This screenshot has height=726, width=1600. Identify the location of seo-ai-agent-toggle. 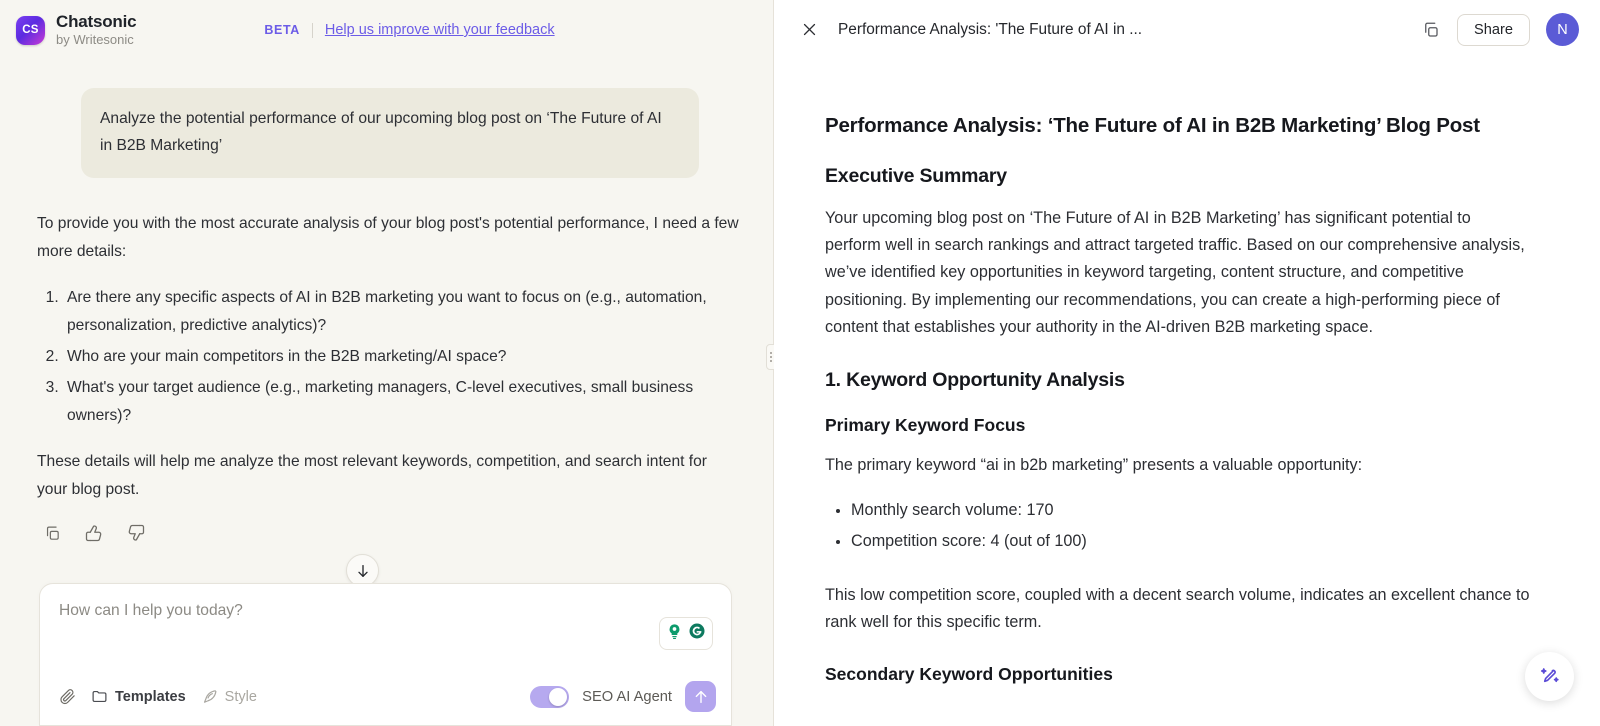
(550, 696).